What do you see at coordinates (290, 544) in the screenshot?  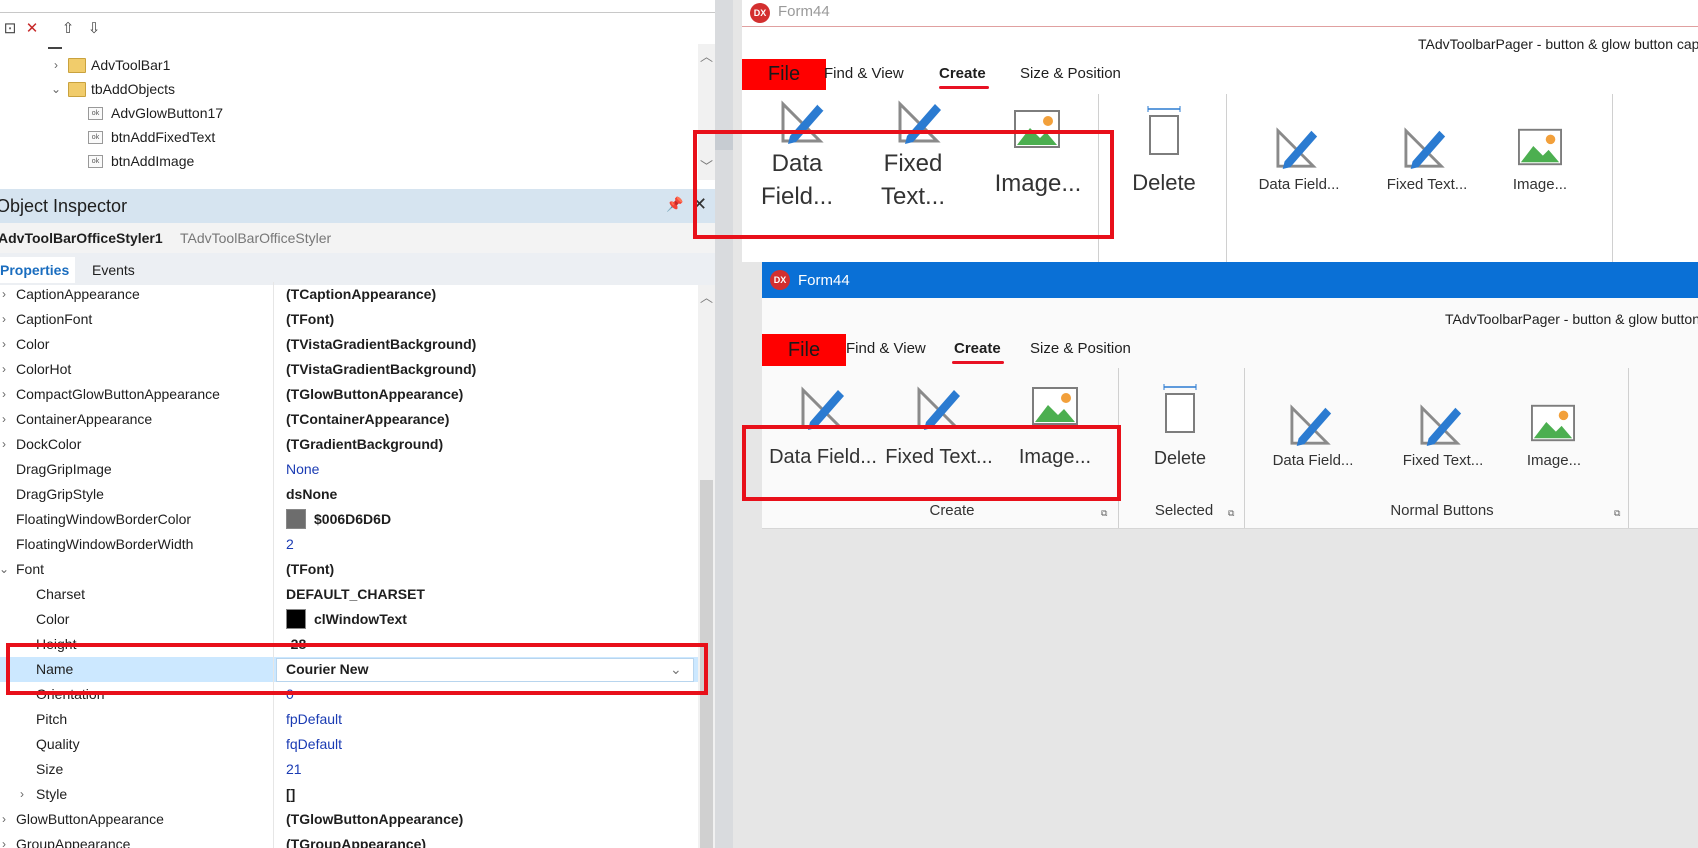 I see `property-value: 2` at bounding box center [290, 544].